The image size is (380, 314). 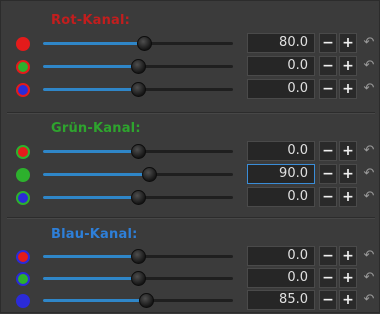 I want to click on slider-row-green-from-green: 90.0 − + ↶, so click(x=190, y=175).